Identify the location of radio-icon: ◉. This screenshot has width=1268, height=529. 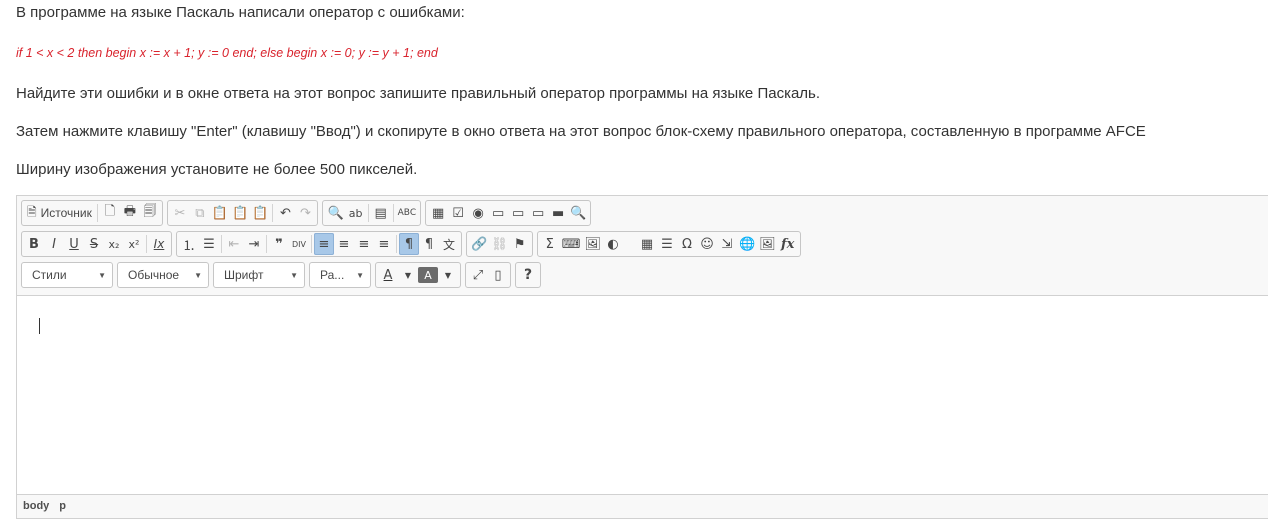
(478, 213).